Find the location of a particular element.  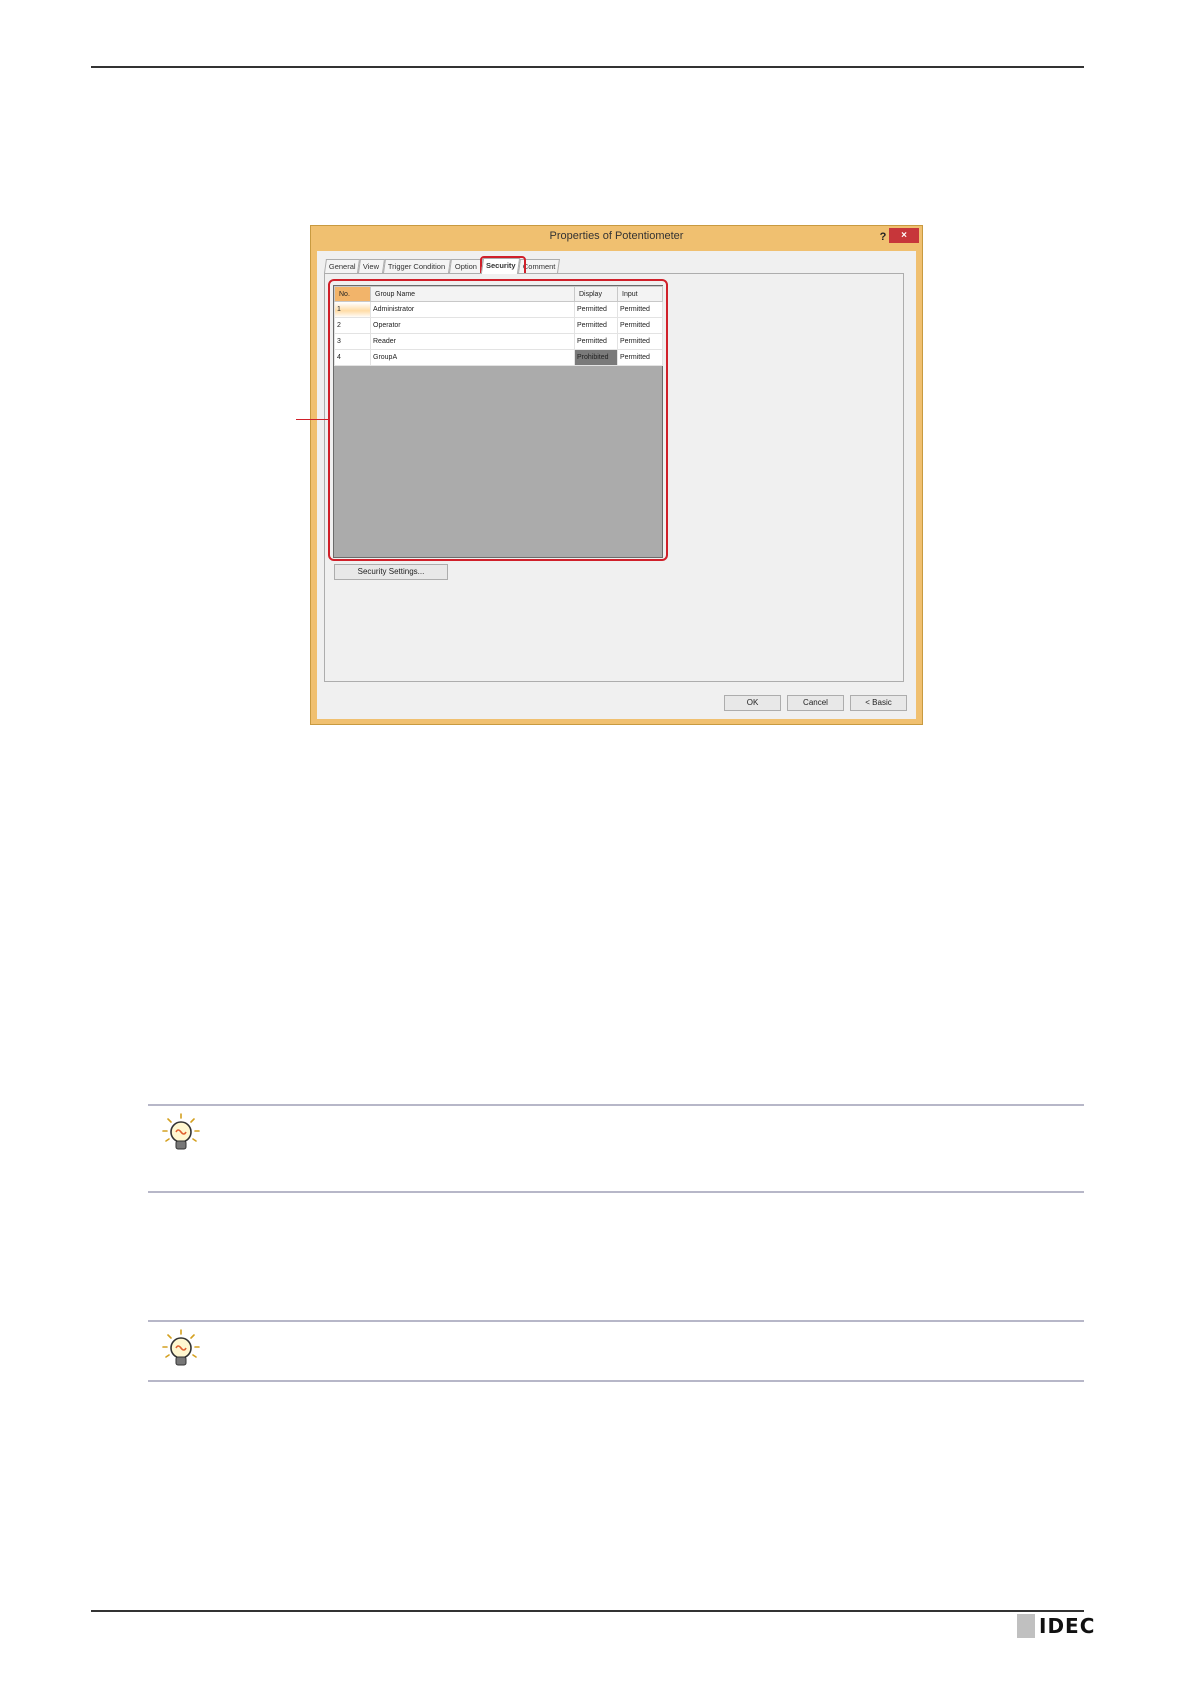

logo-mark is located at coordinates (1026, 1626).